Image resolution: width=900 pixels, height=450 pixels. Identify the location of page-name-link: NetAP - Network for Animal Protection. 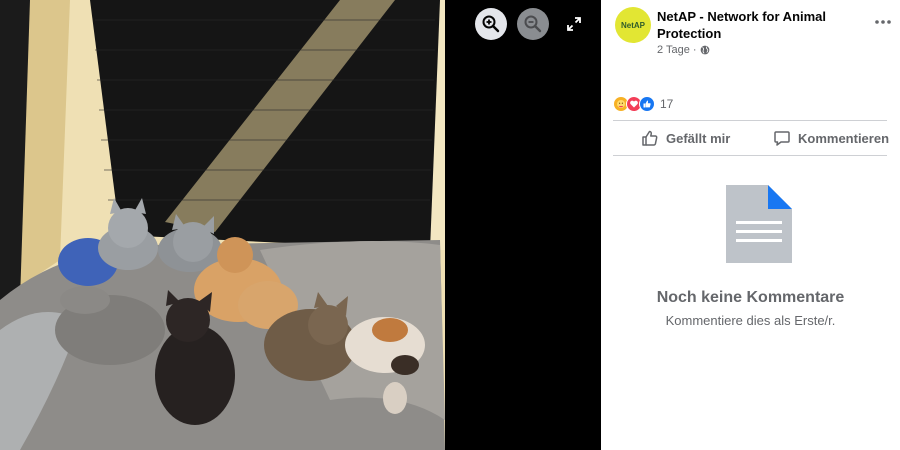
(762, 25).